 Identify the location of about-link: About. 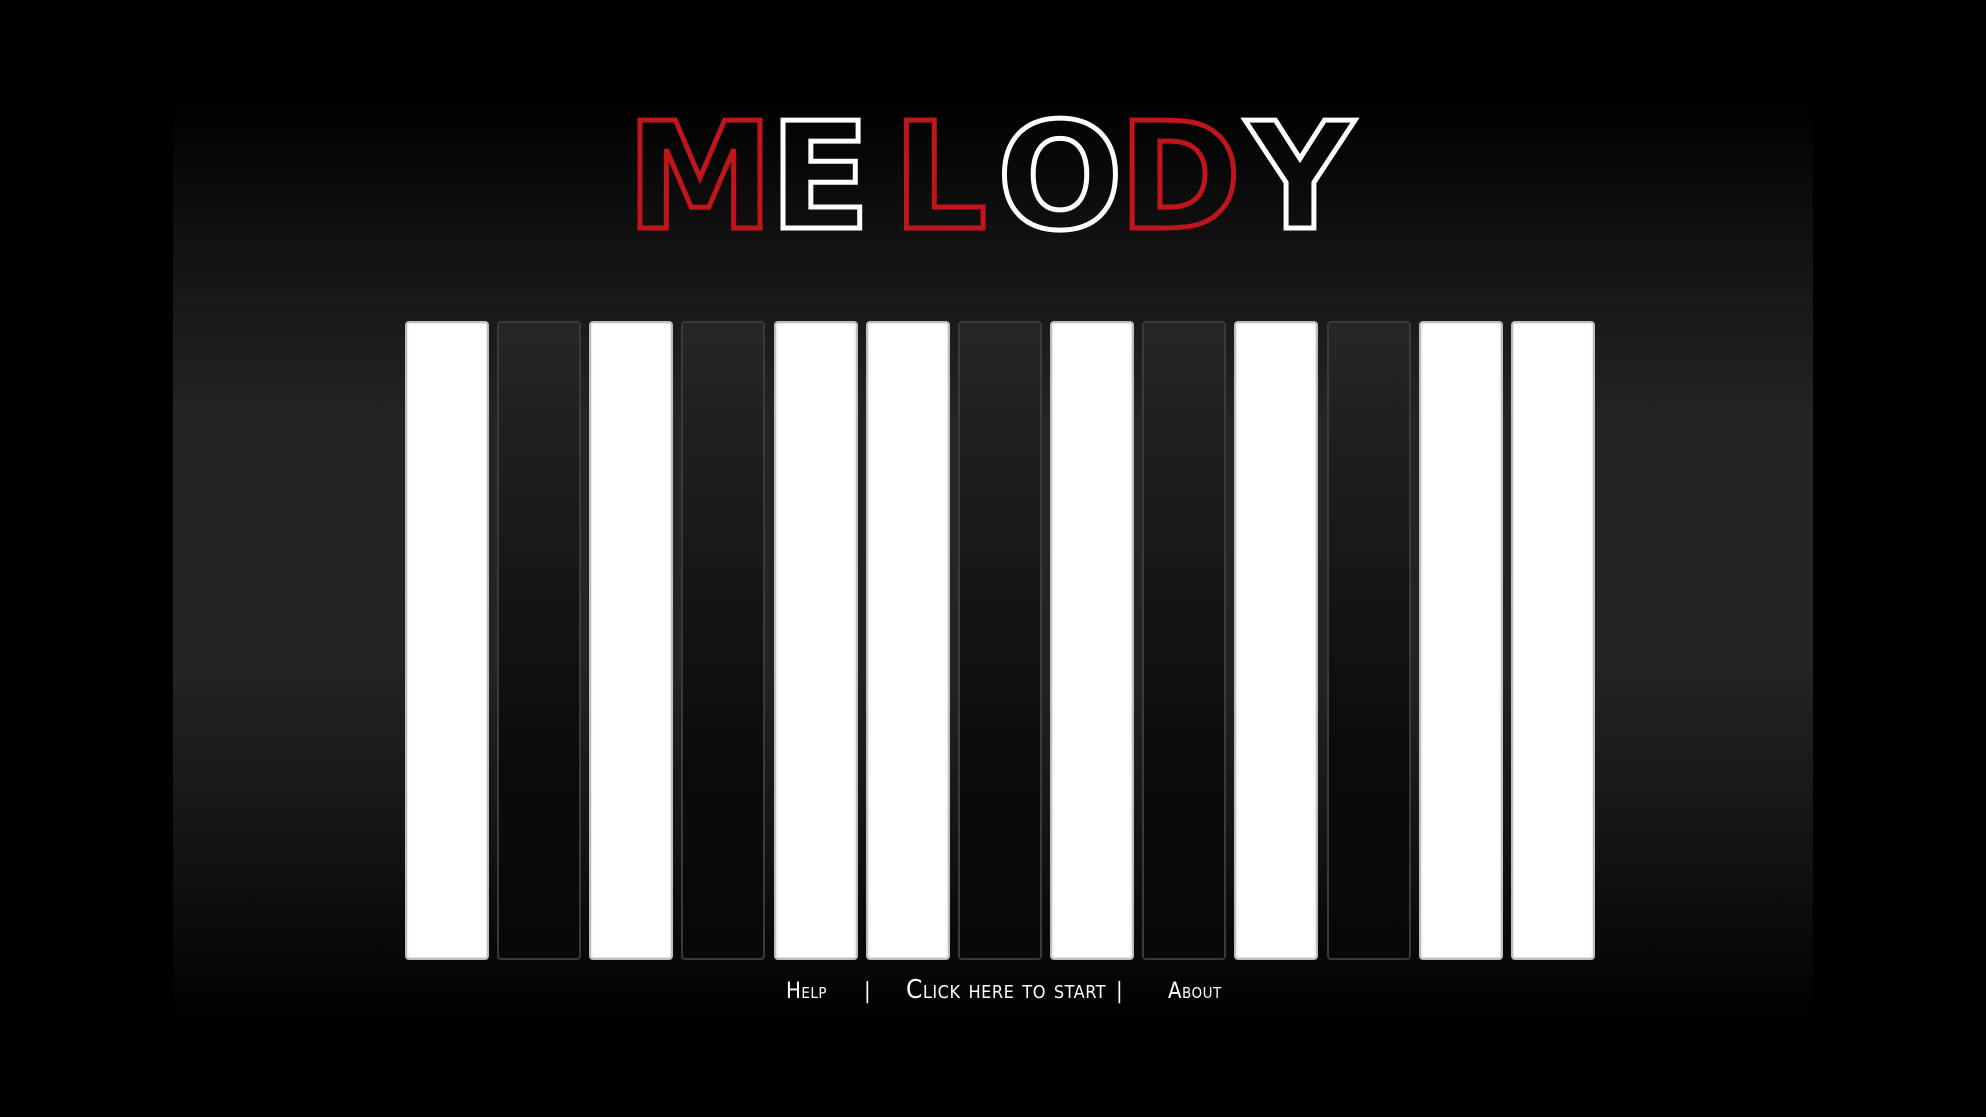
(1195, 992).